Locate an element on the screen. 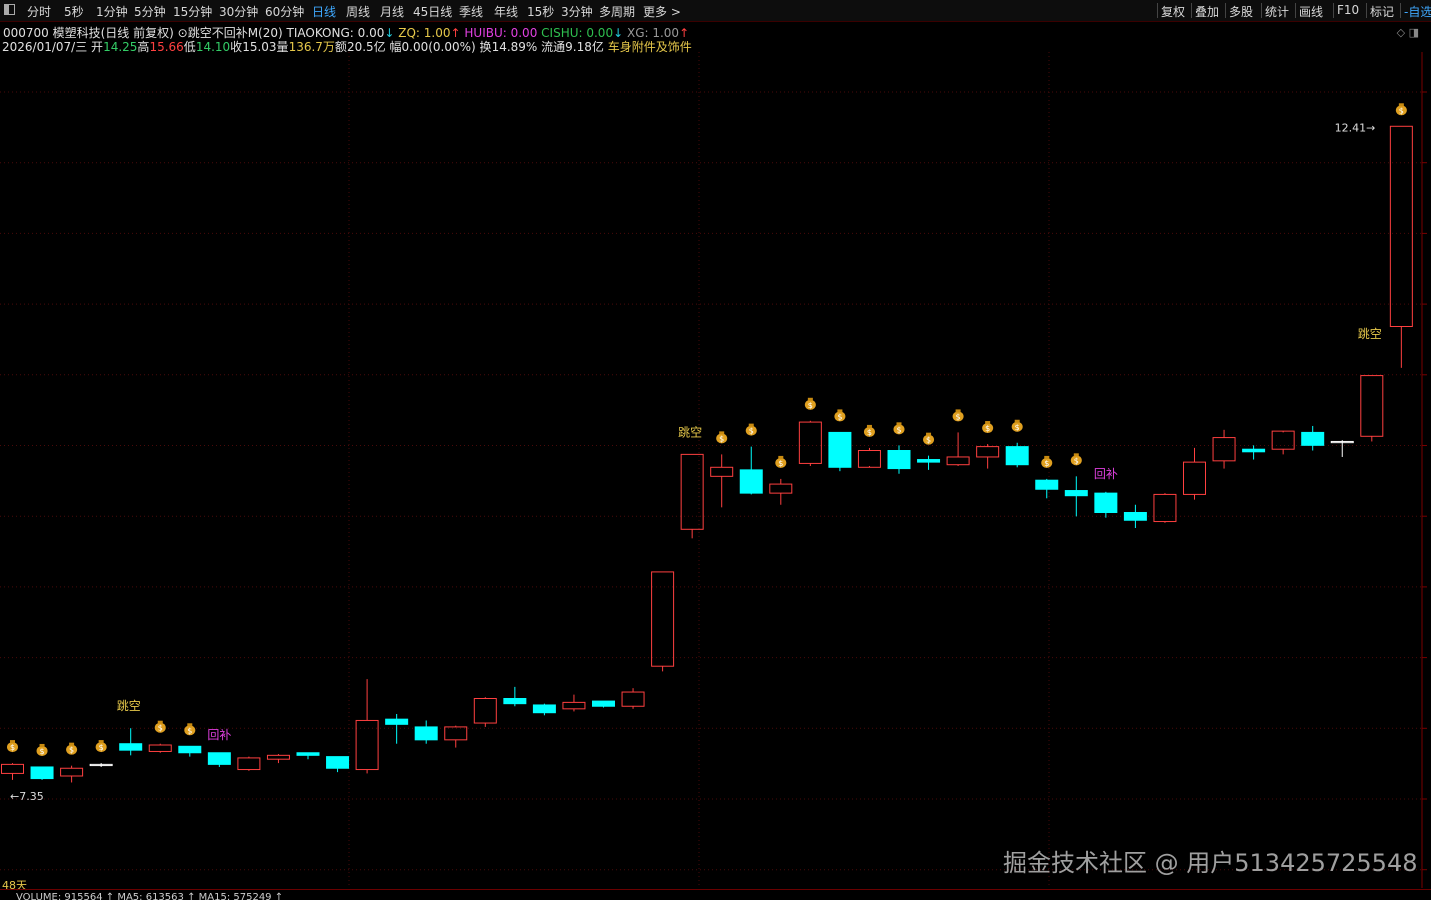 The image size is (1431, 900). period-tab-1: 5秒 is located at coordinates (74, 11).